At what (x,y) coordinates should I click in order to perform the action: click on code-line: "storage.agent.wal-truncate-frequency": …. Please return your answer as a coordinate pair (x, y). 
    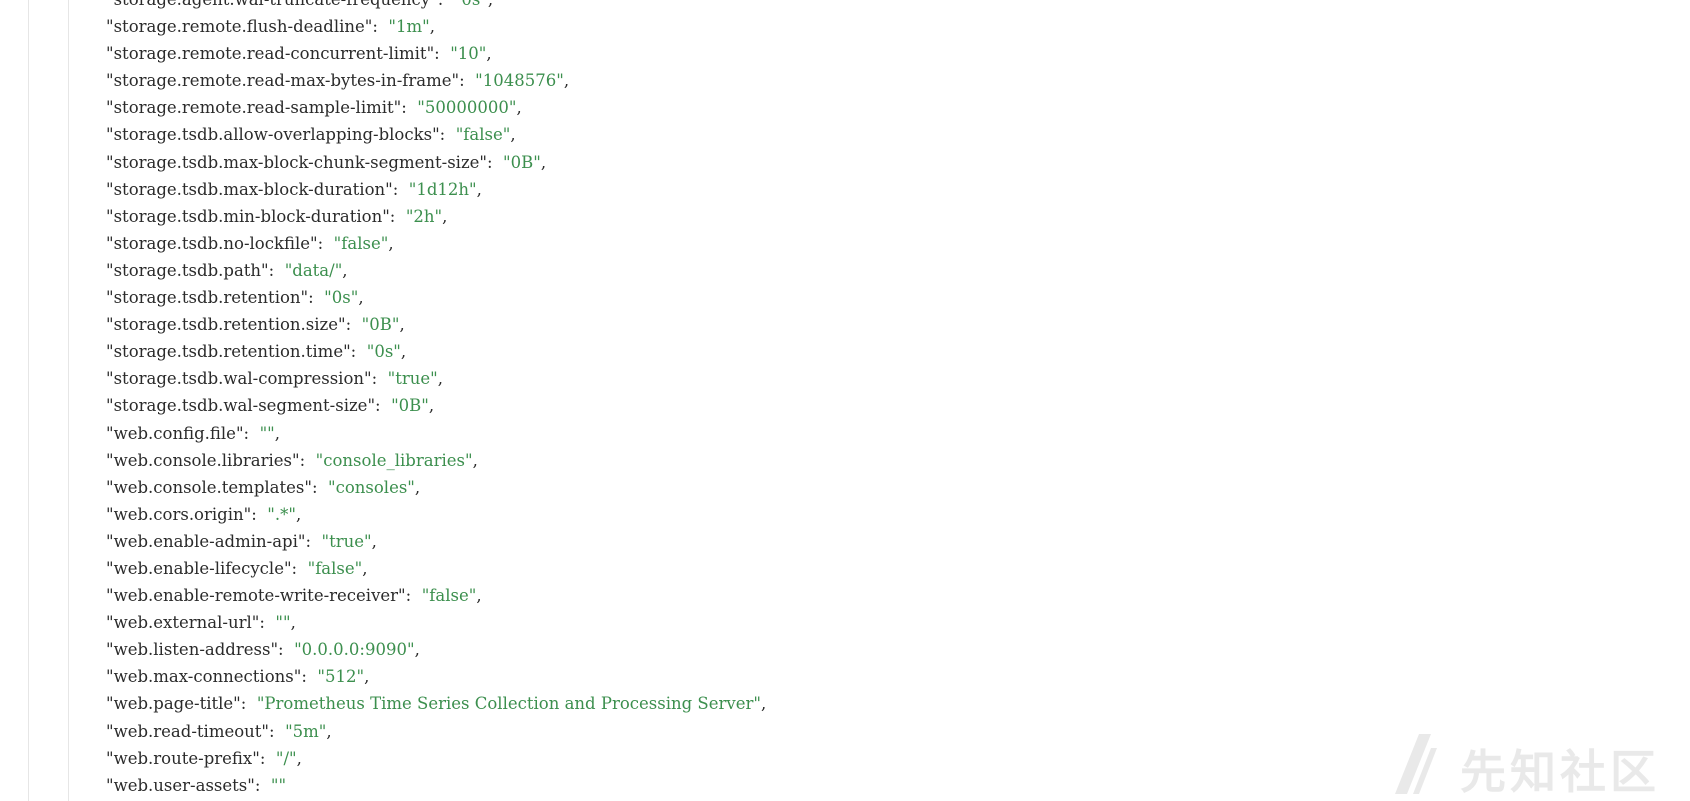
    Looking at the image, I should click on (436, 6).